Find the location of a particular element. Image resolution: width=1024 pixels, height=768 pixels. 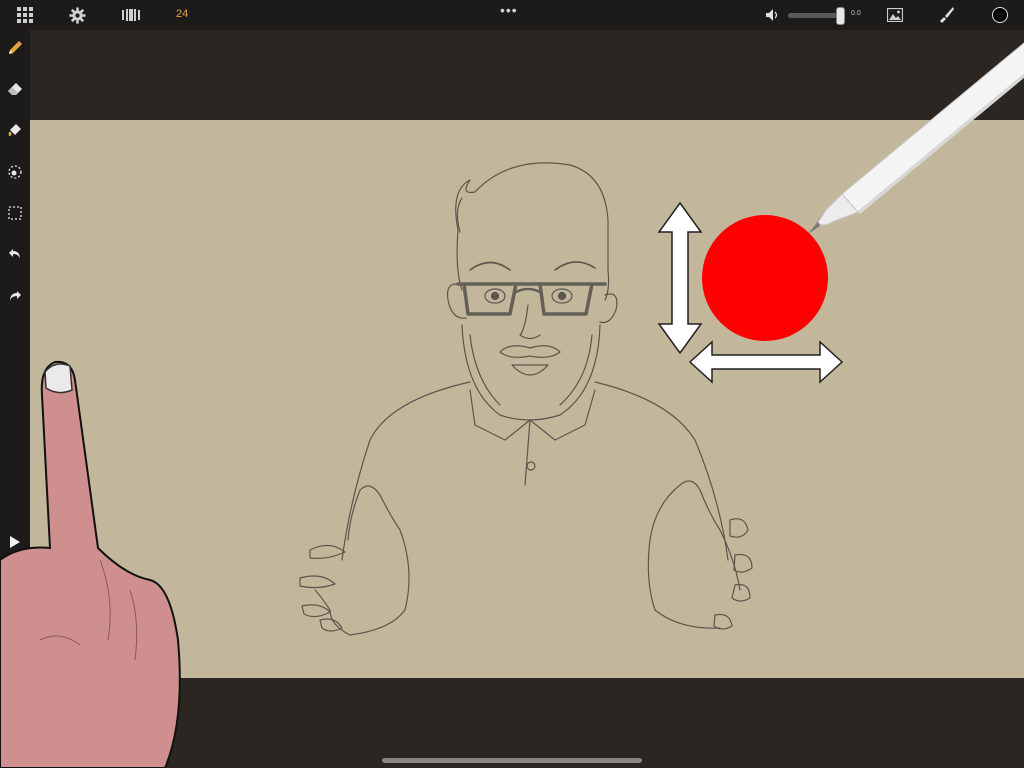

play-icon is located at coordinates (15, 542).